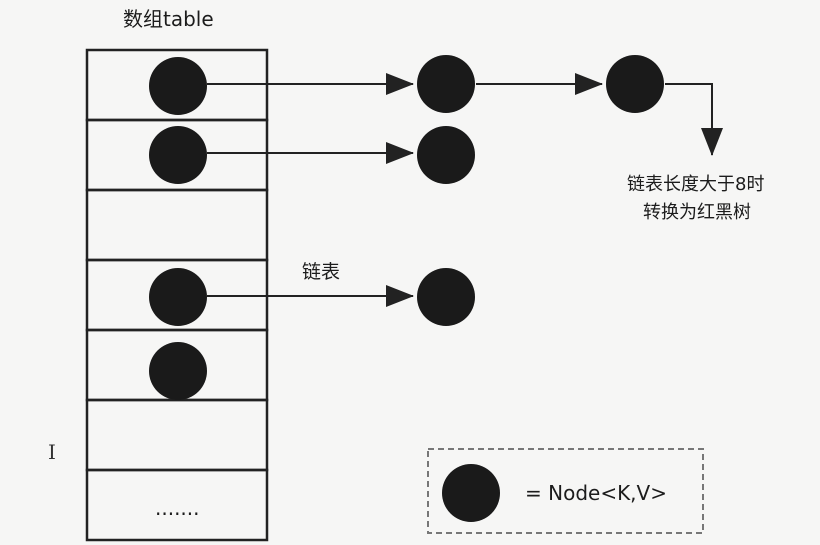 The width and height of the screenshot is (820, 545). What do you see at coordinates (689, 116) in the screenshot?
I see `treeify-connector` at bounding box center [689, 116].